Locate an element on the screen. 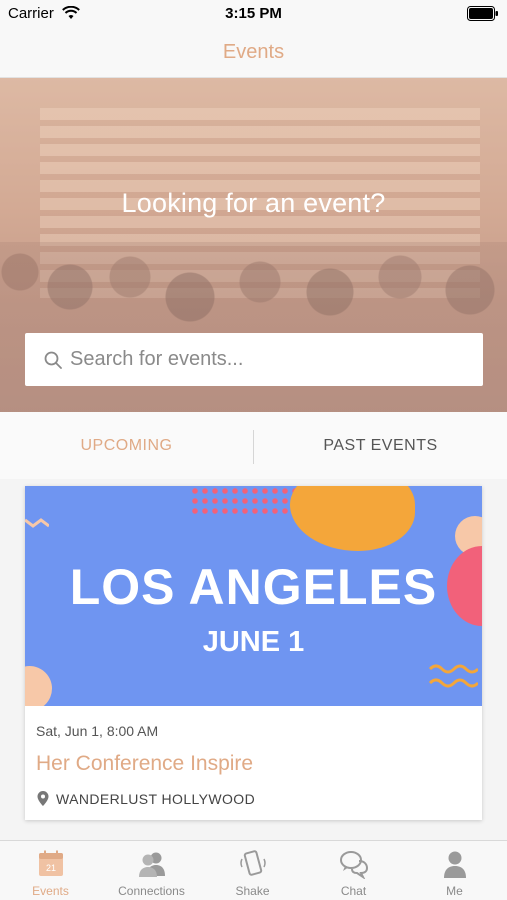  tab-past-events: PAST EVENTS is located at coordinates (380, 445).